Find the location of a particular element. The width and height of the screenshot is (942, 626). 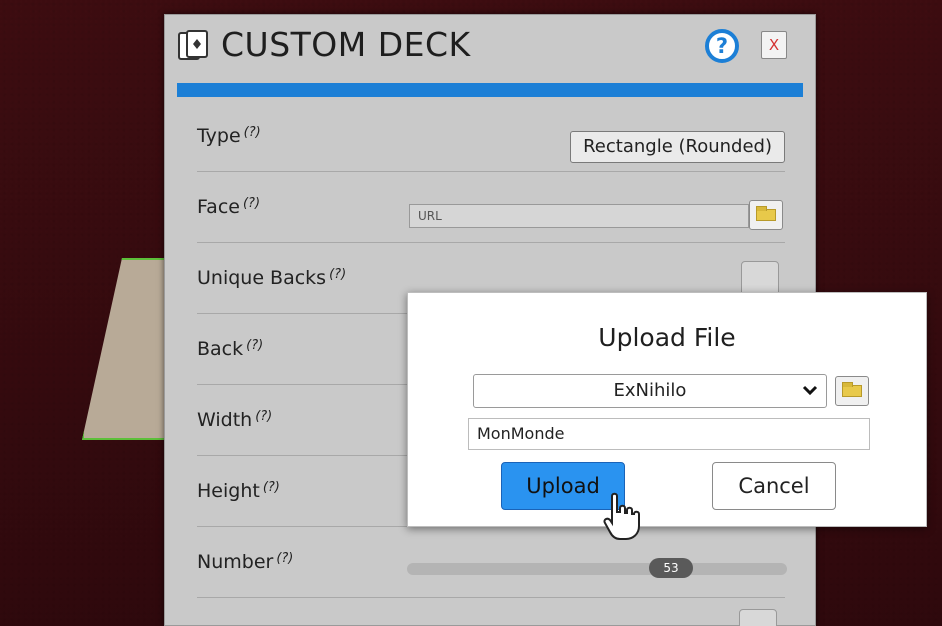

row-face: Face (?) URL is located at coordinates (491, 207).